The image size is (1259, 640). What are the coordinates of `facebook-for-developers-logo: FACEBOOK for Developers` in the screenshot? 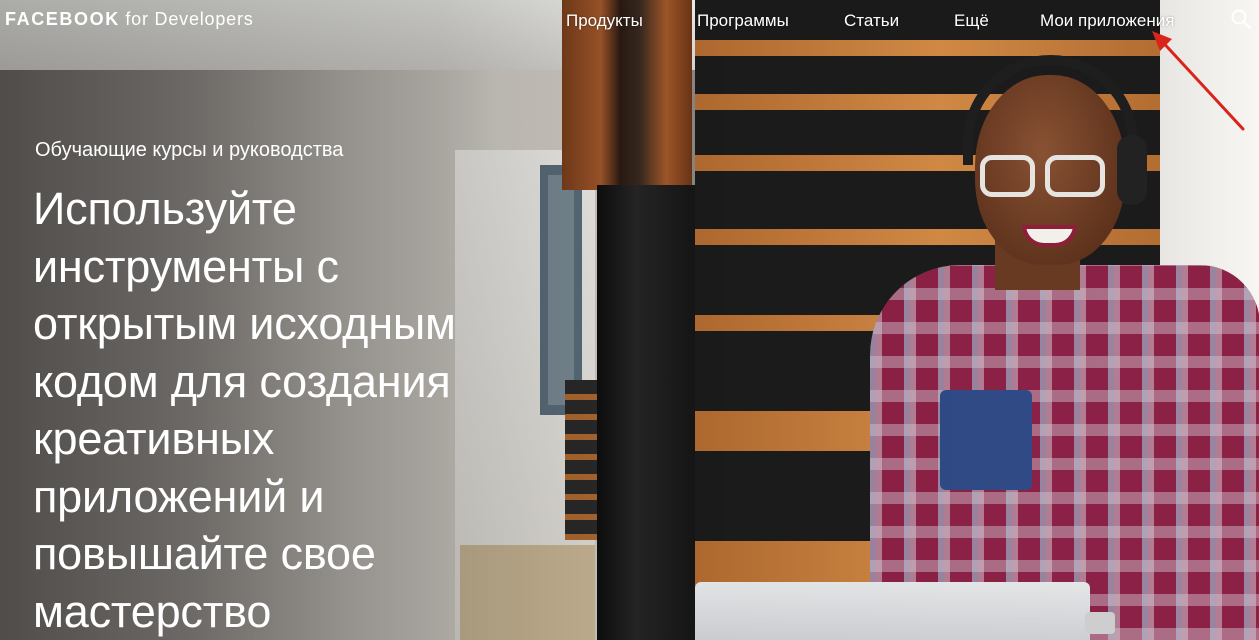 It's located at (129, 19).